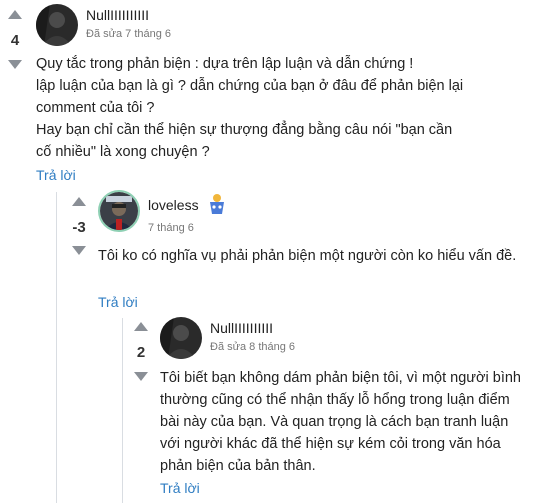 This screenshot has width=537, height=503. What do you see at coordinates (141, 352) in the screenshot?
I see `vote-score: 2` at bounding box center [141, 352].